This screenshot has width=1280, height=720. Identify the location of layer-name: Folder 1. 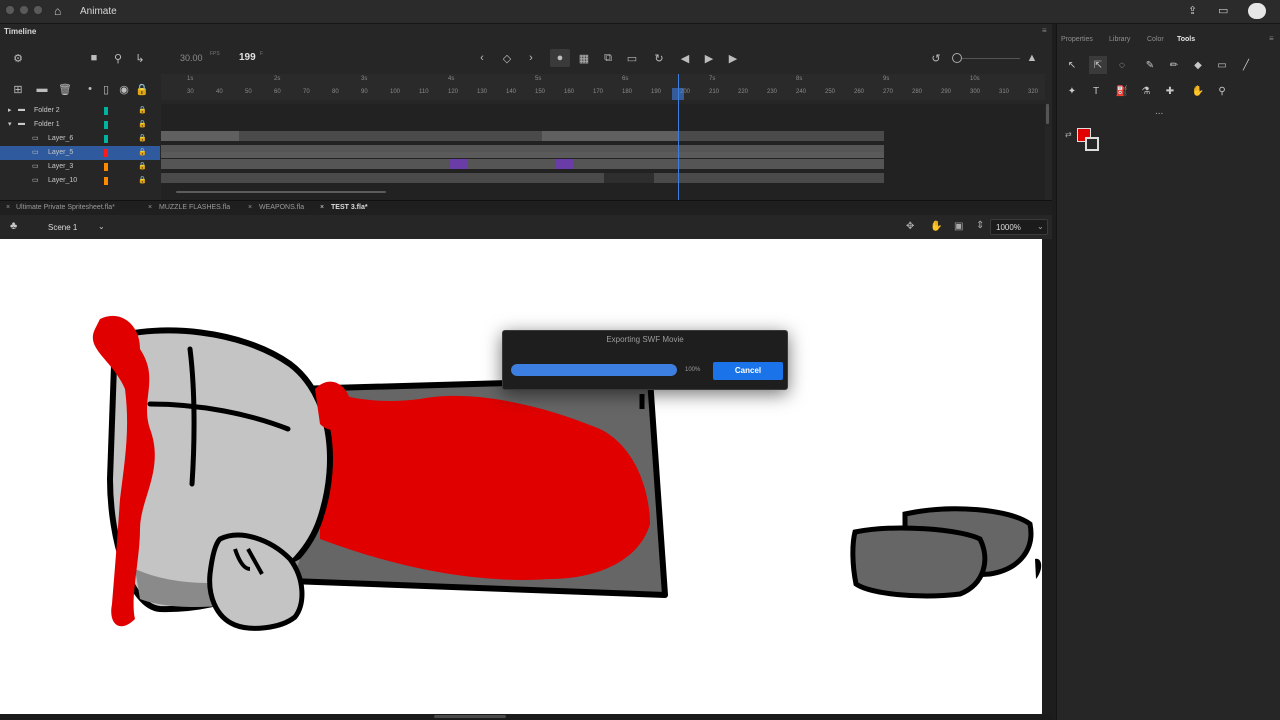
(47, 124).